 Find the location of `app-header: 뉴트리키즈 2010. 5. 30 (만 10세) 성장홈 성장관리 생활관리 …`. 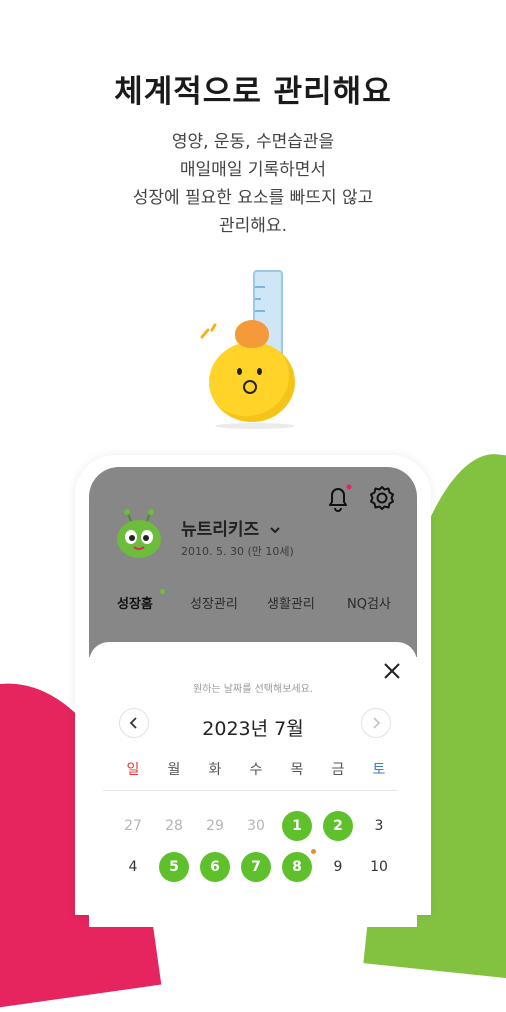

app-header: 뉴트리키즈 2010. 5. 30 (만 10세) 성장홈 성장관리 생활관리 … is located at coordinates (253, 562).